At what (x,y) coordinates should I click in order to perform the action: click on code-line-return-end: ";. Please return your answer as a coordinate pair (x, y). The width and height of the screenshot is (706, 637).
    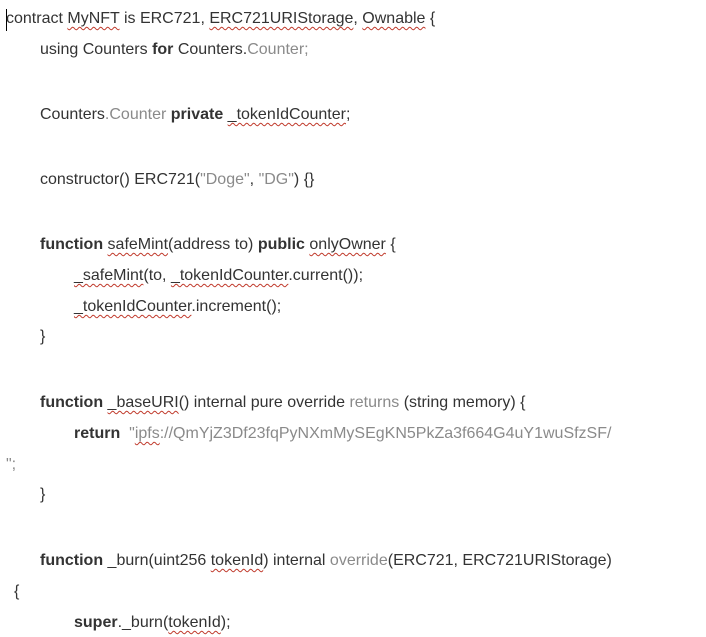
    Looking at the image, I should click on (11, 464).